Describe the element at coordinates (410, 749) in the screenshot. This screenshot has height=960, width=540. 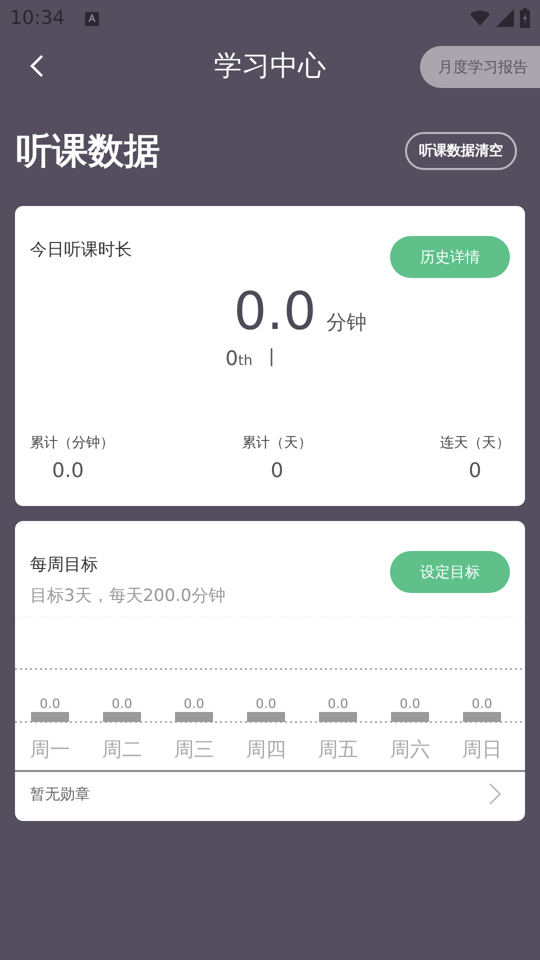
I see `weekday-label: 周六` at that location.